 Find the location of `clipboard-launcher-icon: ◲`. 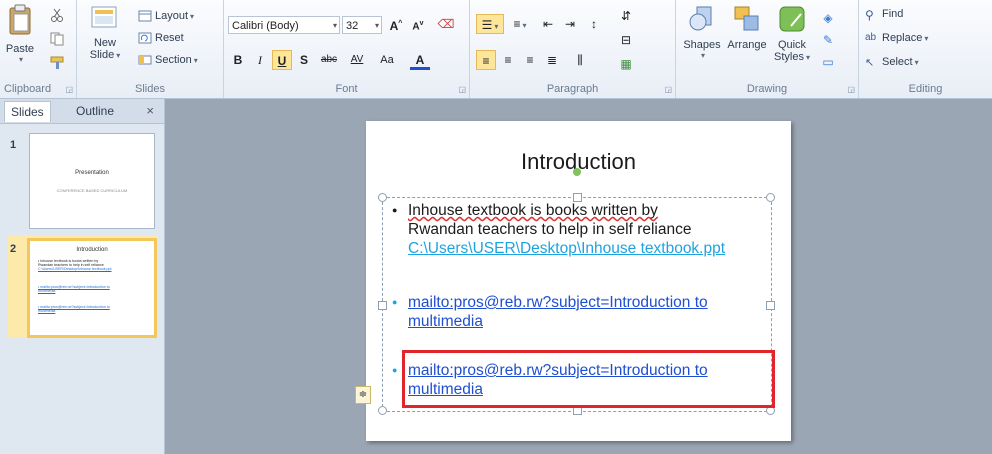

clipboard-launcher-icon: ◲ is located at coordinates (69, 89).